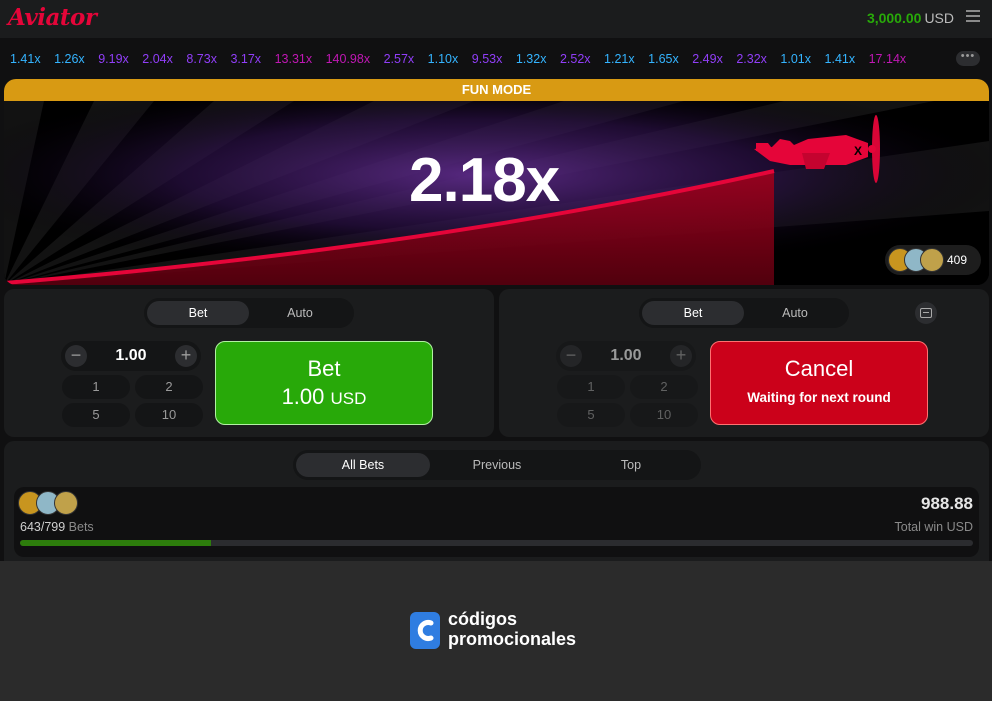 This screenshot has width=992, height=701. What do you see at coordinates (66, 503) in the screenshot?
I see `bettor-avatar` at bounding box center [66, 503].